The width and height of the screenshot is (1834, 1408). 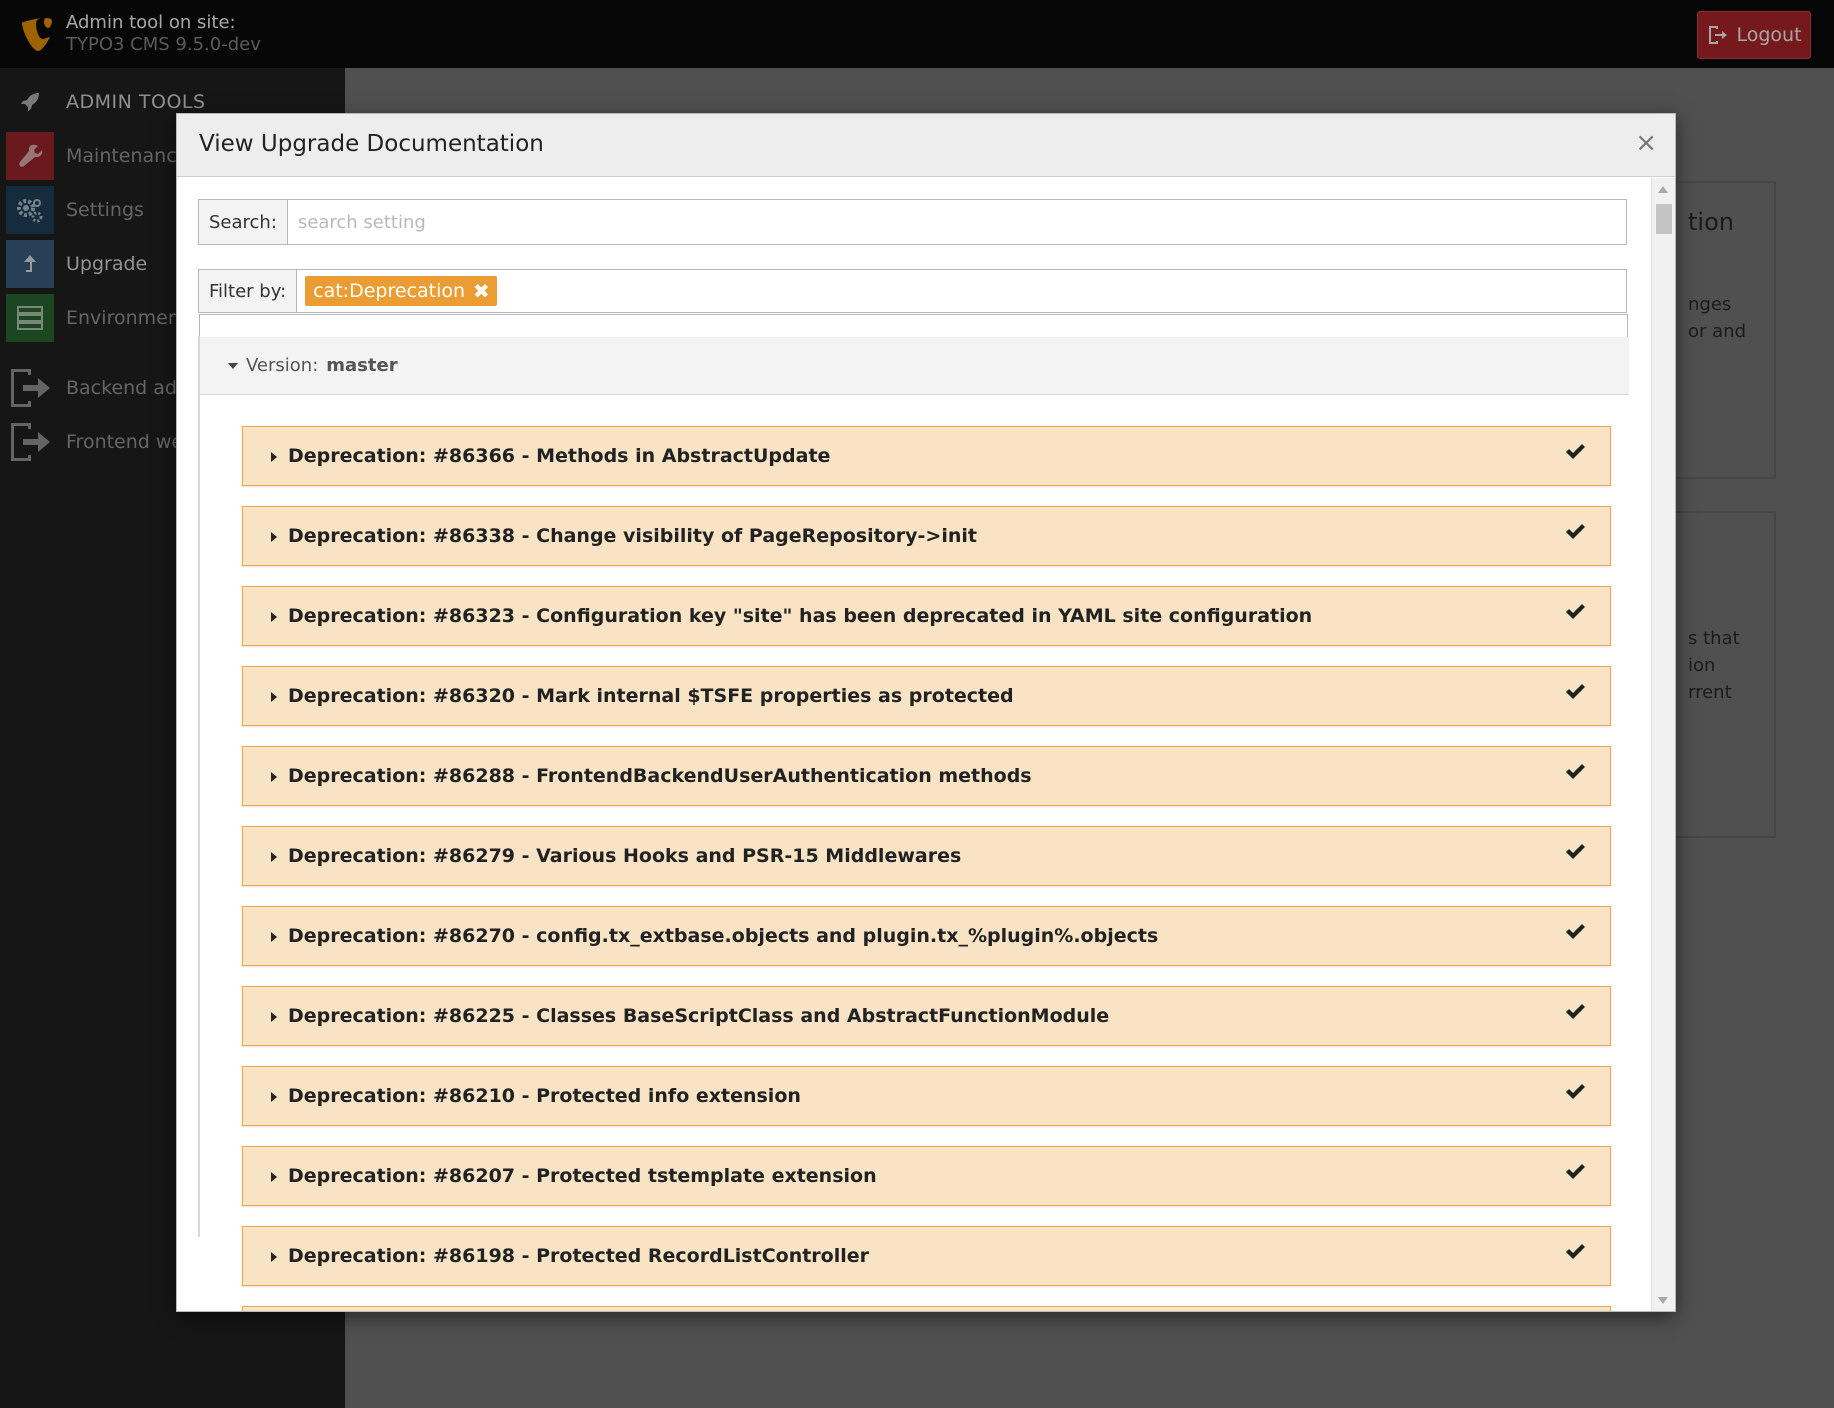 I want to click on remove-tag-icon: ✖, so click(x=481, y=291).